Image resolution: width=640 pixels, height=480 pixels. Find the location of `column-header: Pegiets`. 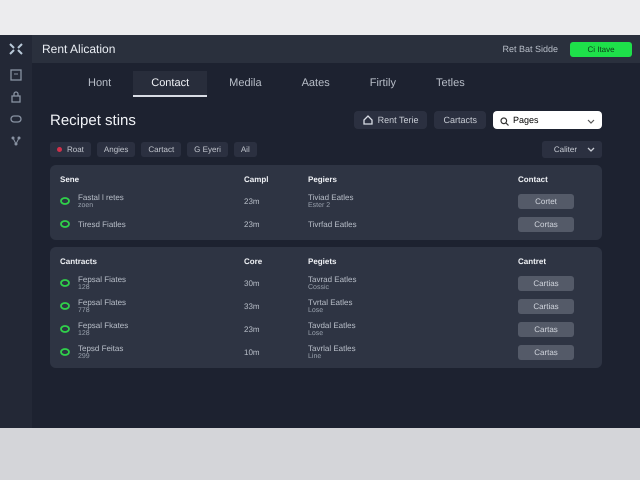

column-header: Pegiets is located at coordinates (323, 261).